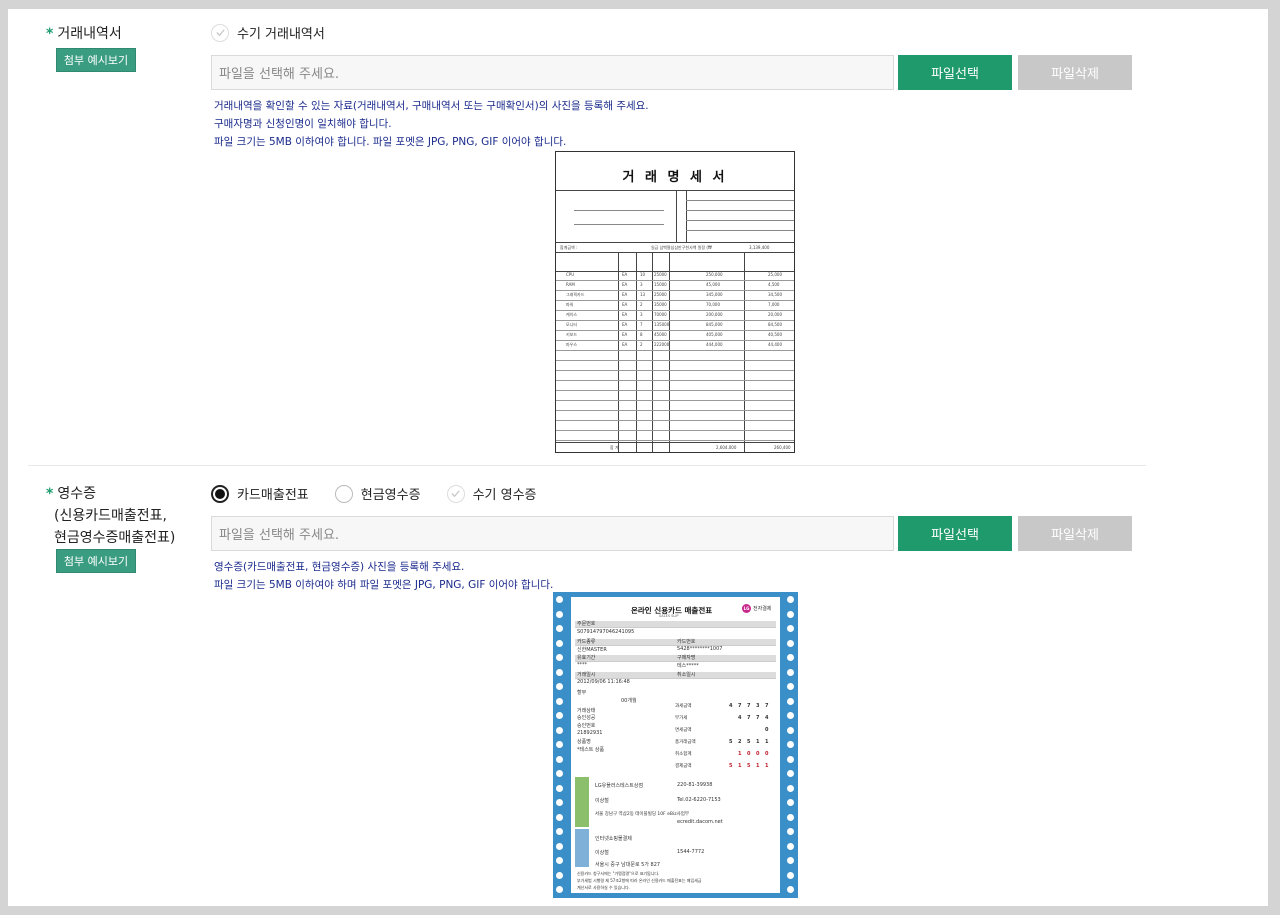 The height and width of the screenshot is (915, 1280). Describe the element at coordinates (641, 334) in the screenshot. I see `table-cell: 8` at that location.